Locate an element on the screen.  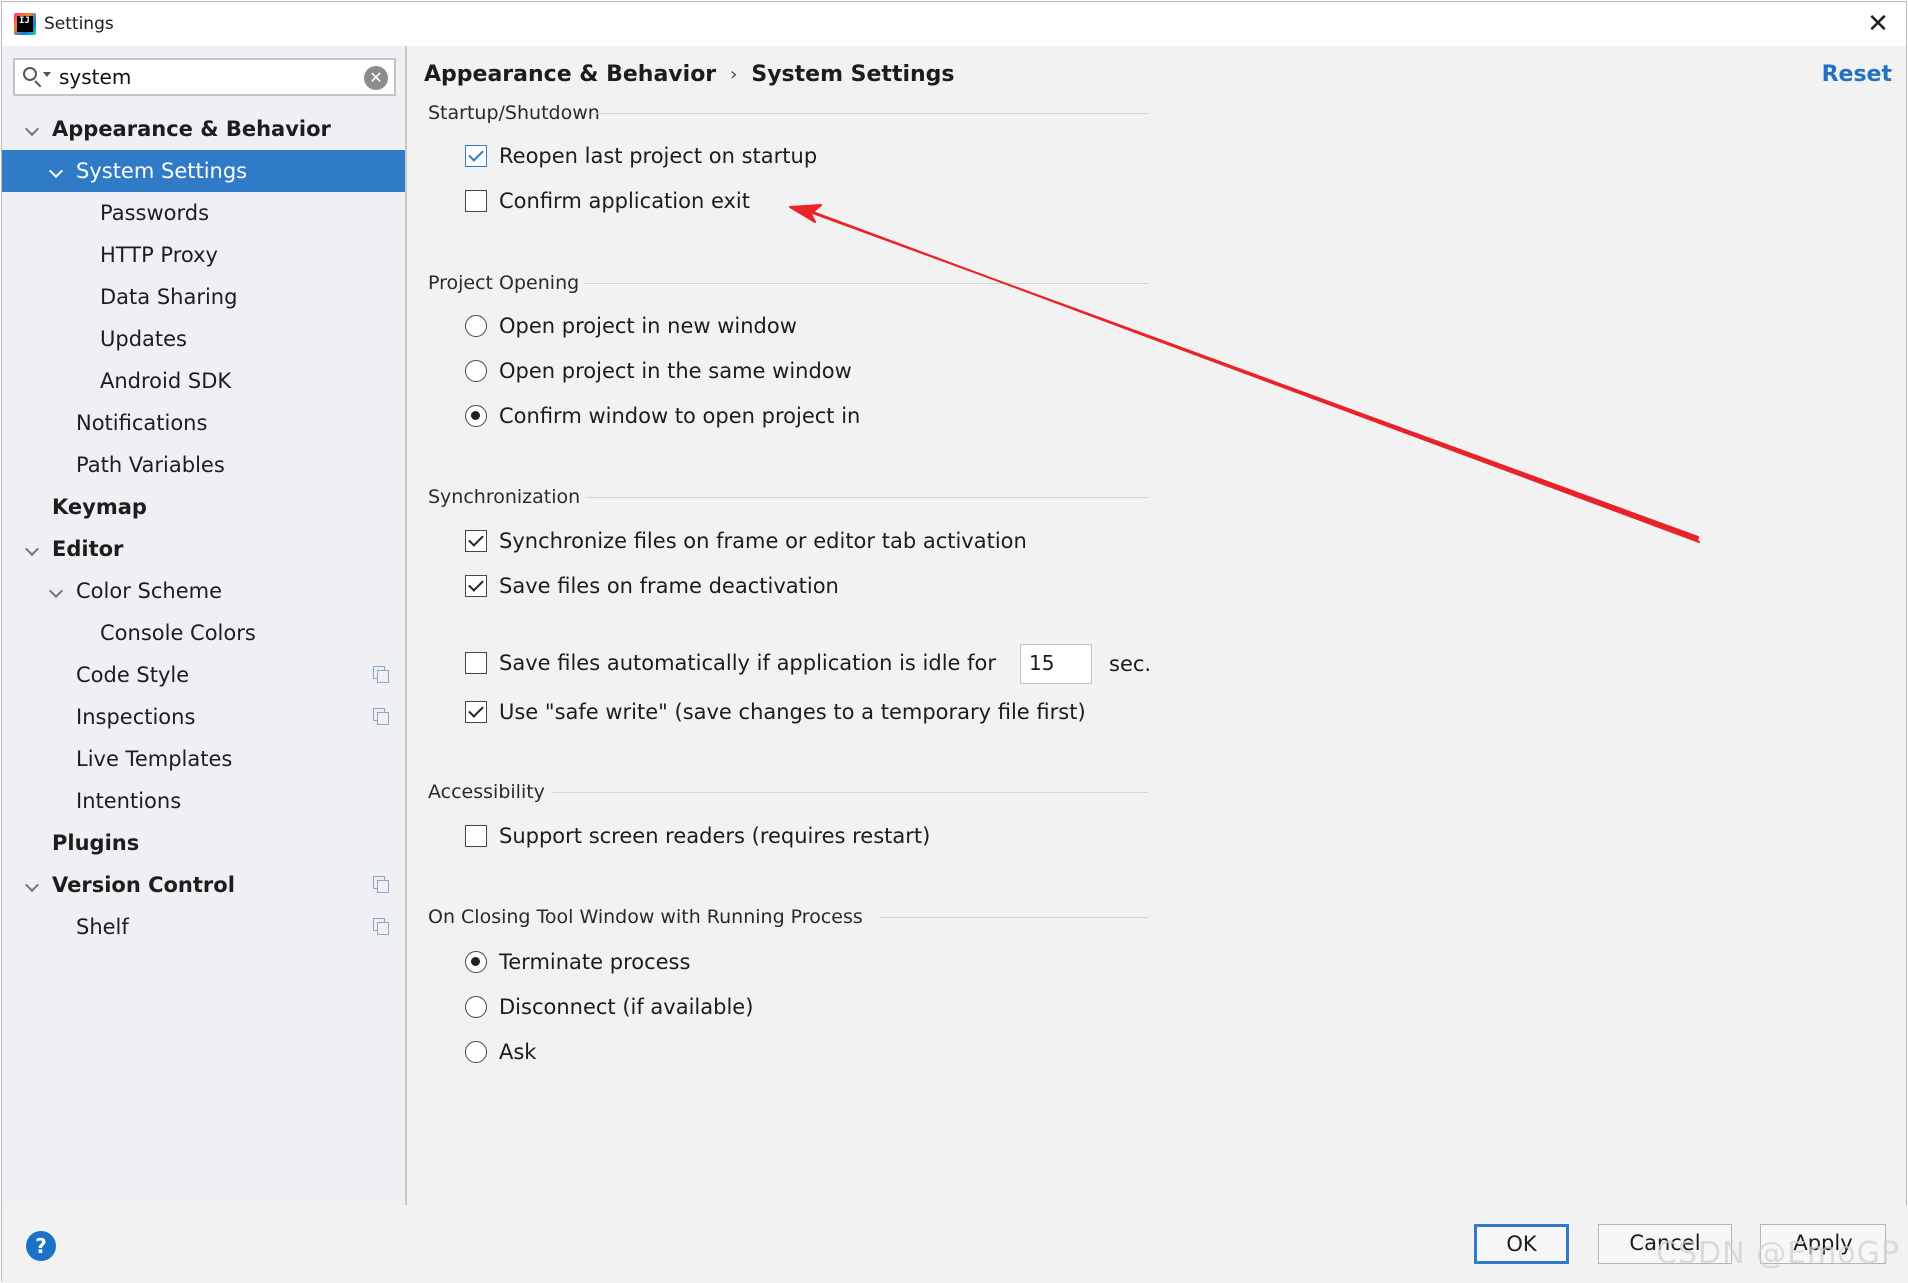
sidebar-item-label: System Settings is located at coordinates (162, 171).